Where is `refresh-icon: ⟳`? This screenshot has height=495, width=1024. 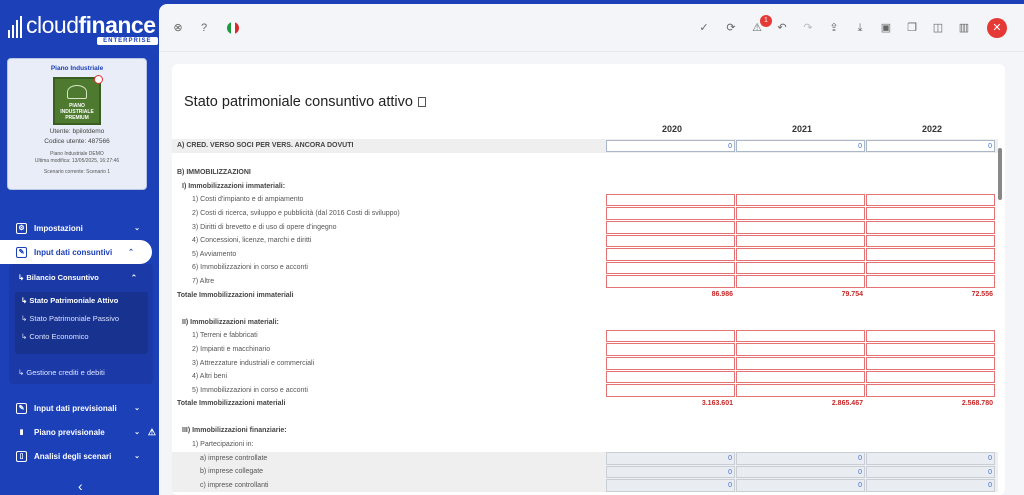
refresh-icon: ⟳ is located at coordinates (731, 28).